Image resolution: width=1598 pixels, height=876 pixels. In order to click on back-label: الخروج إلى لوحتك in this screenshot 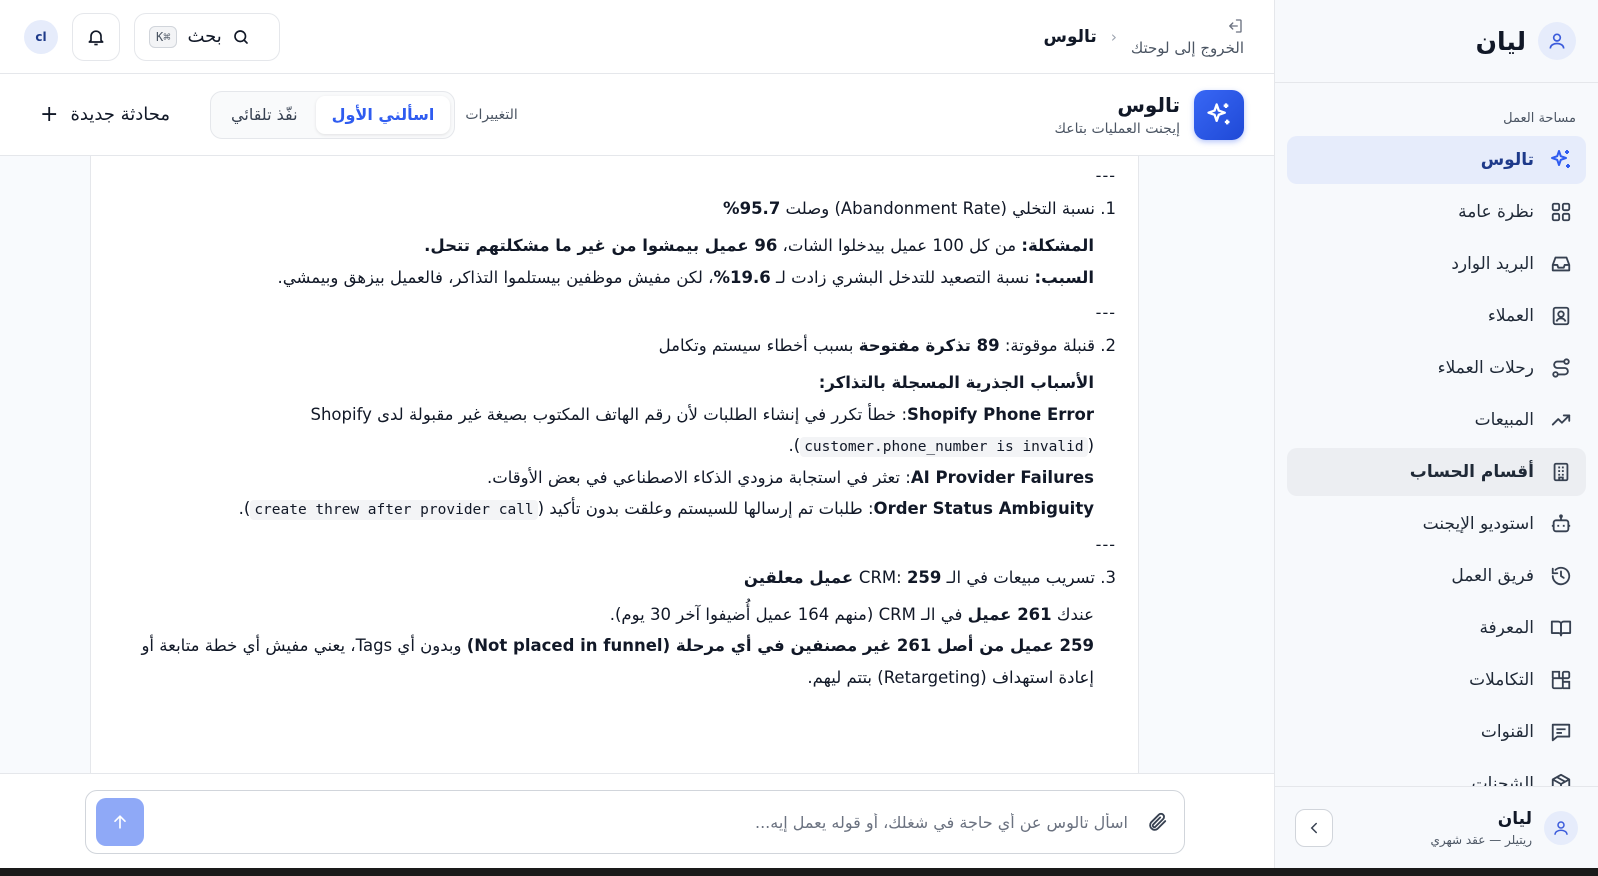, I will do `click(1187, 47)`.